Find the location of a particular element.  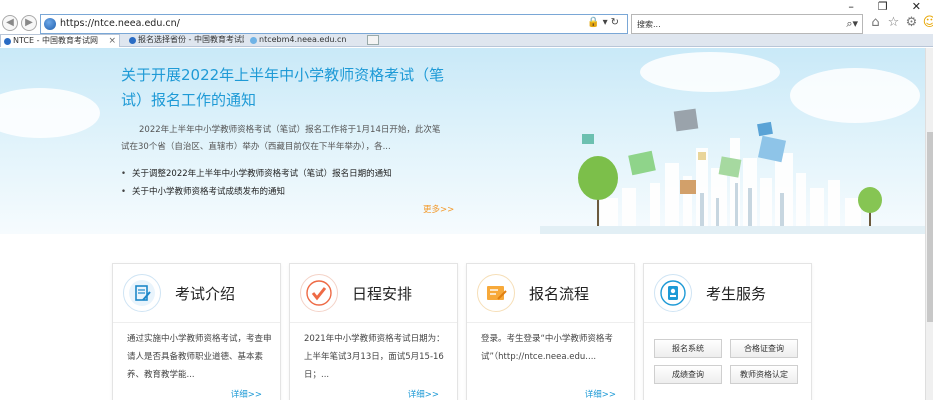

vertical-scrollbar is located at coordinates (929, 224).